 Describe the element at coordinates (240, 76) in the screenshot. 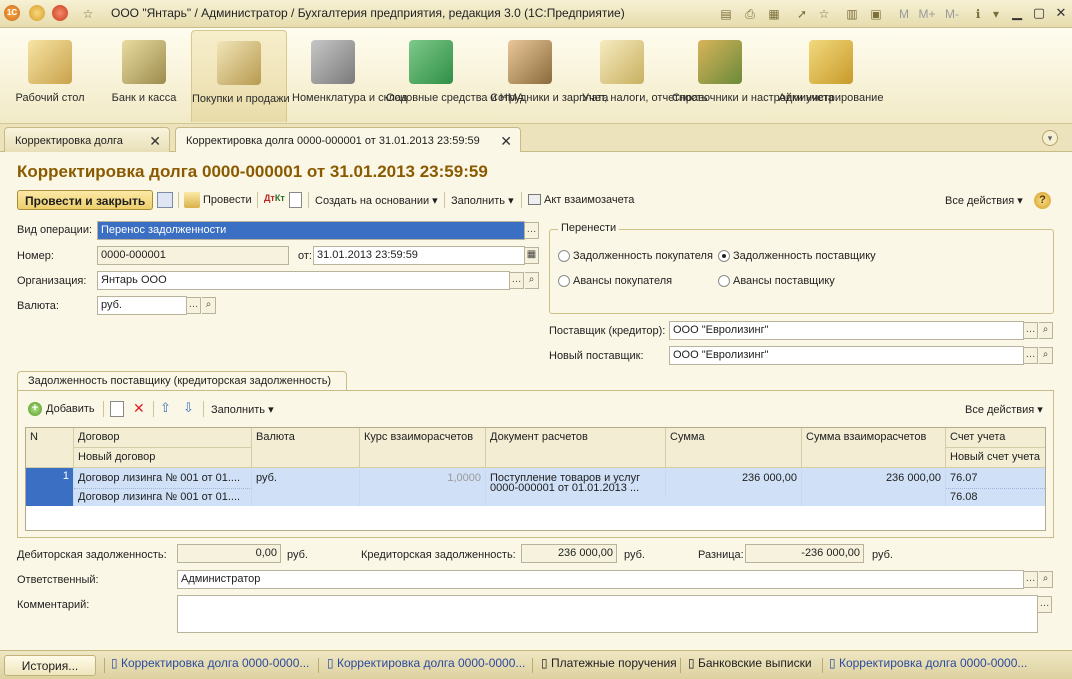

I see `section-purchases: Покупки и продажи` at that location.